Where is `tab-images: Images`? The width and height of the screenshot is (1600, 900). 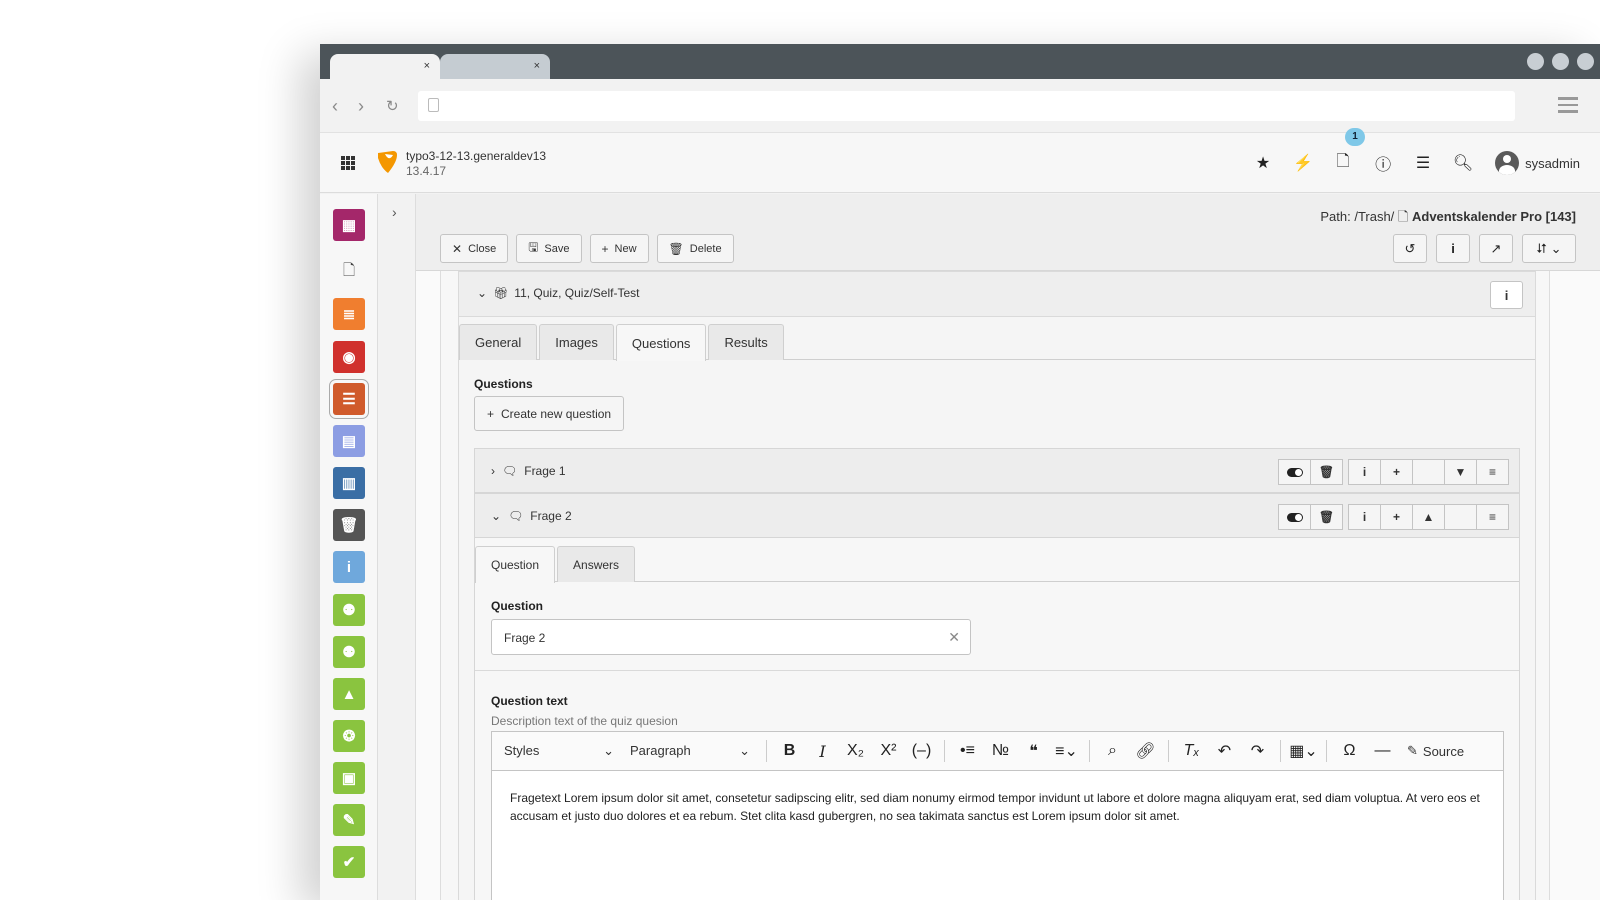 tab-images: Images is located at coordinates (576, 342).